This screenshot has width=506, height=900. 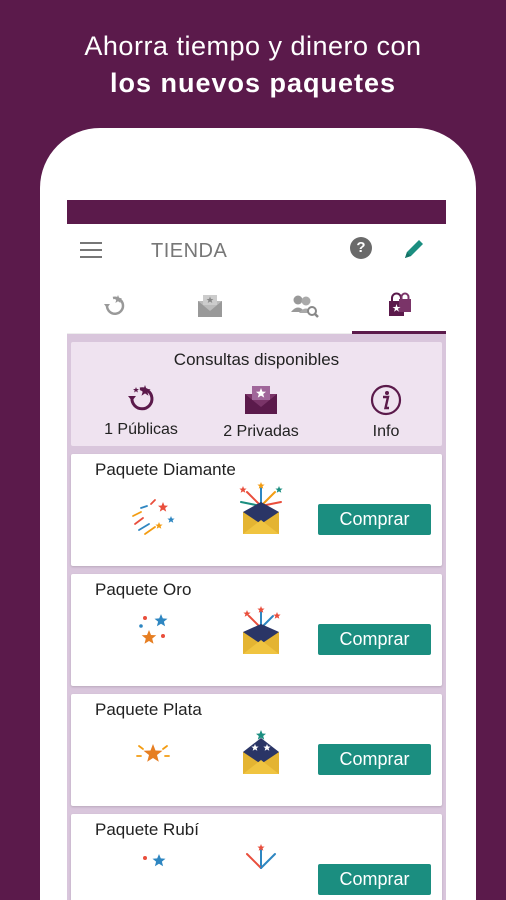 What do you see at coordinates (414, 249) in the screenshot?
I see `edit-pencil-icon` at bounding box center [414, 249].